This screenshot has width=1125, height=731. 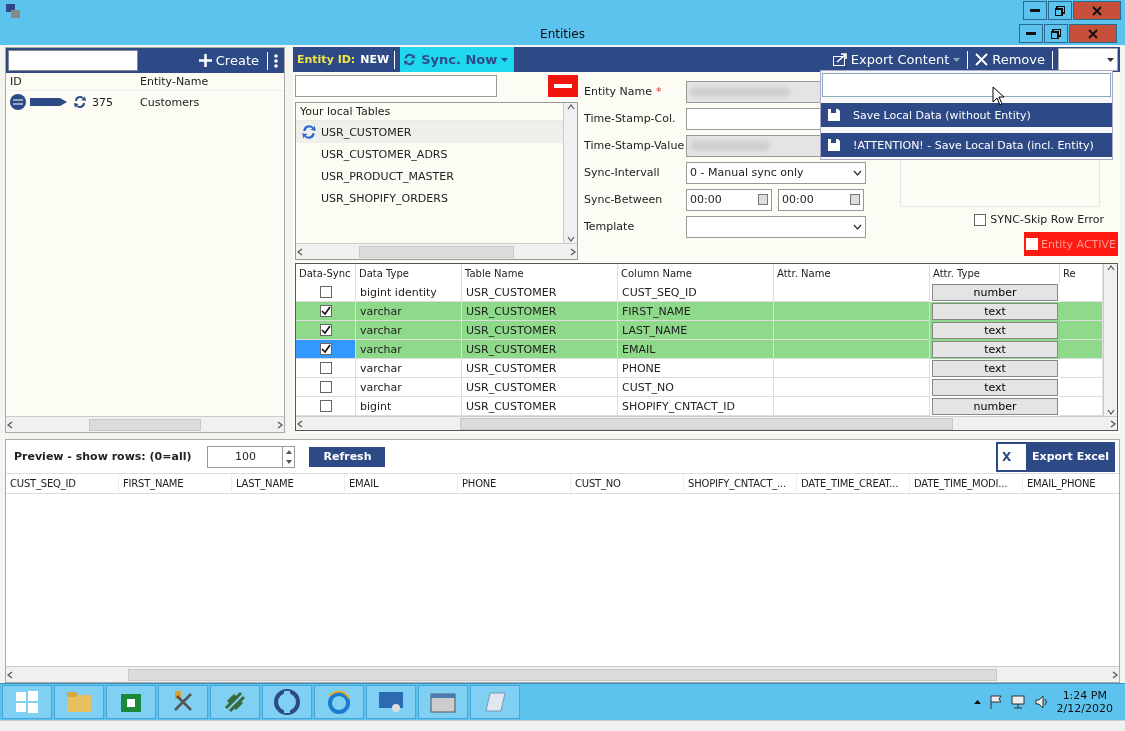 I want to click on menu-search-field, so click(x=966, y=85).